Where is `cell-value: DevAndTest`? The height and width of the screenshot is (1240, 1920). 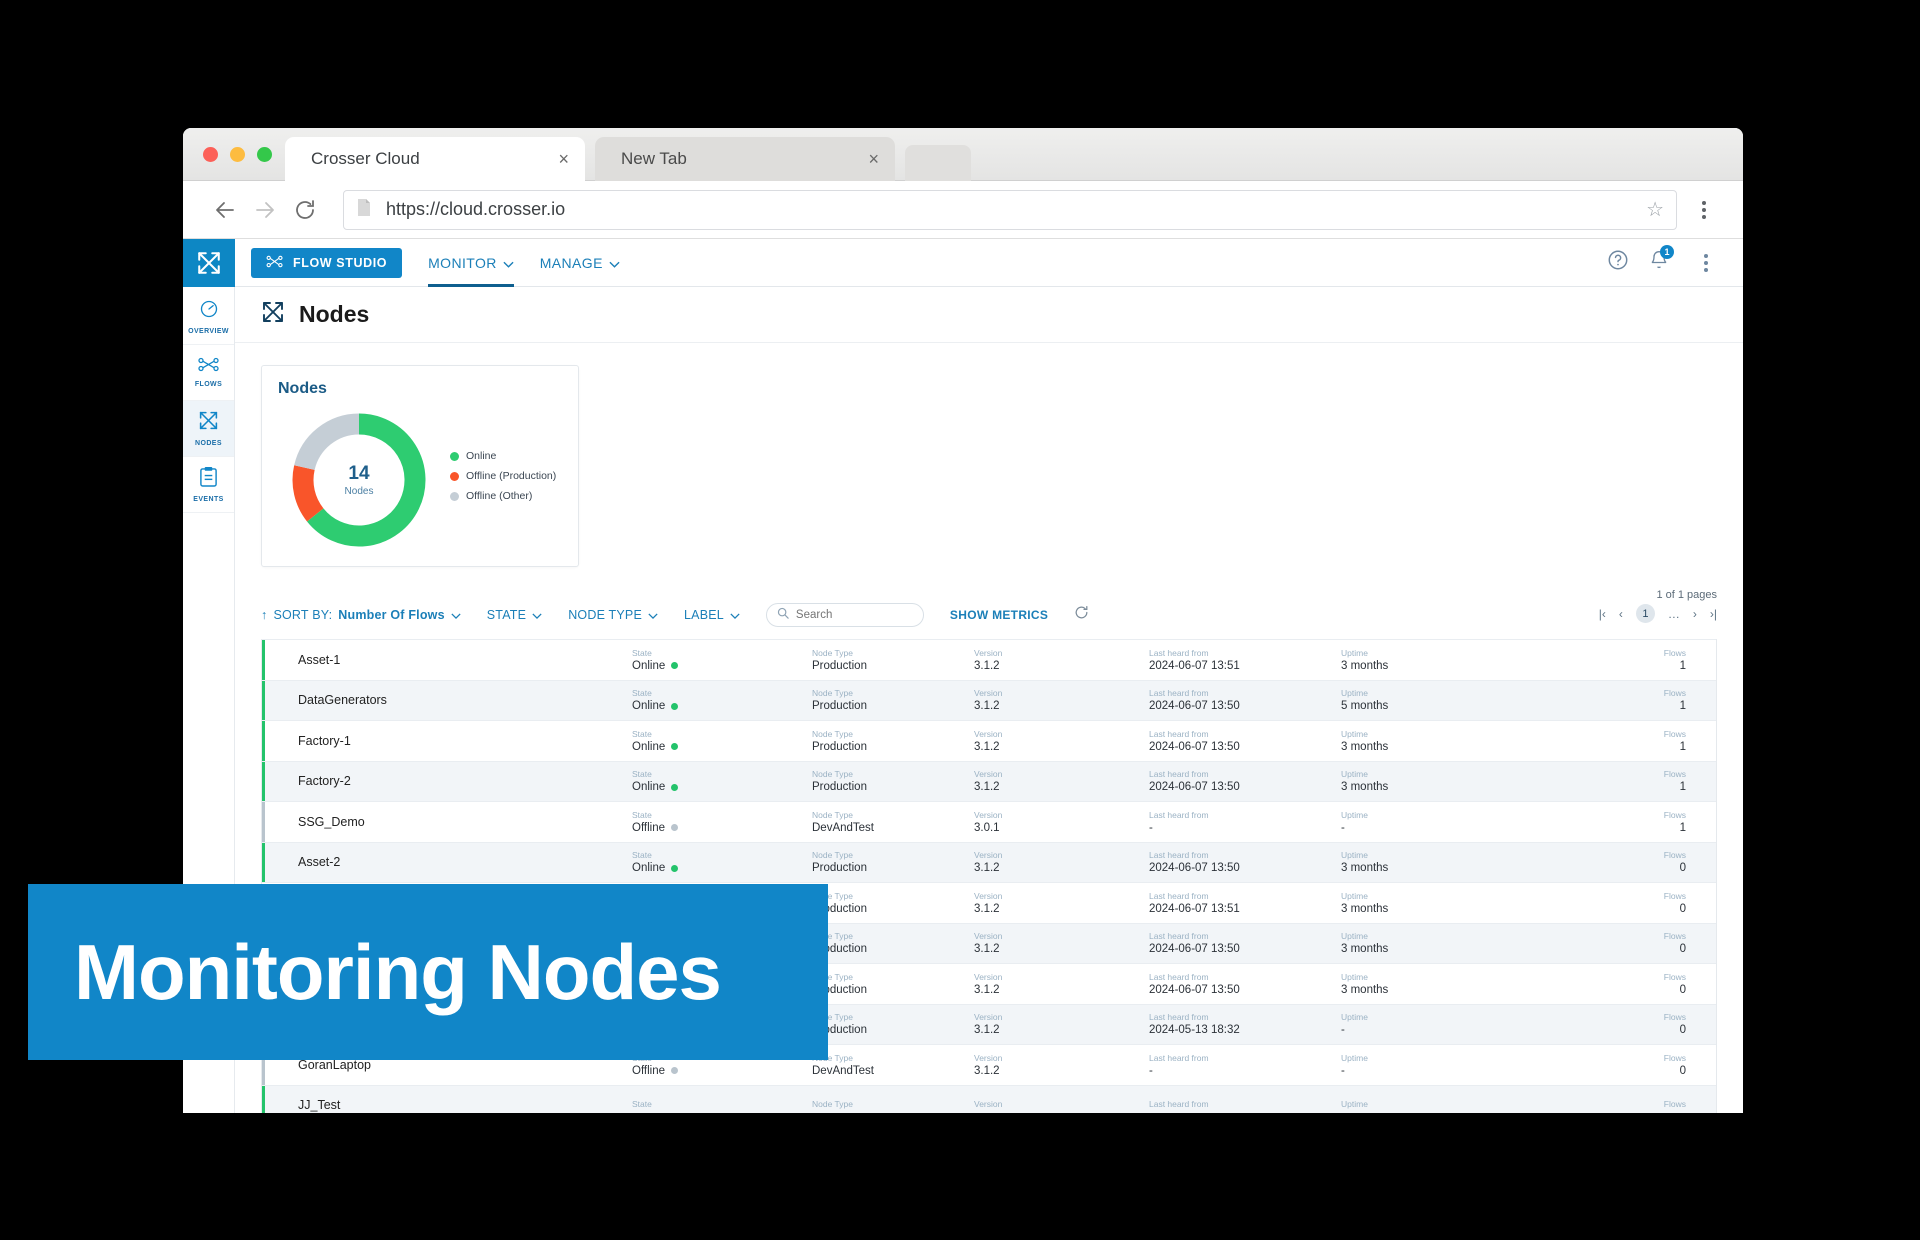
cell-value: DevAndTest is located at coordinates (843, 827).